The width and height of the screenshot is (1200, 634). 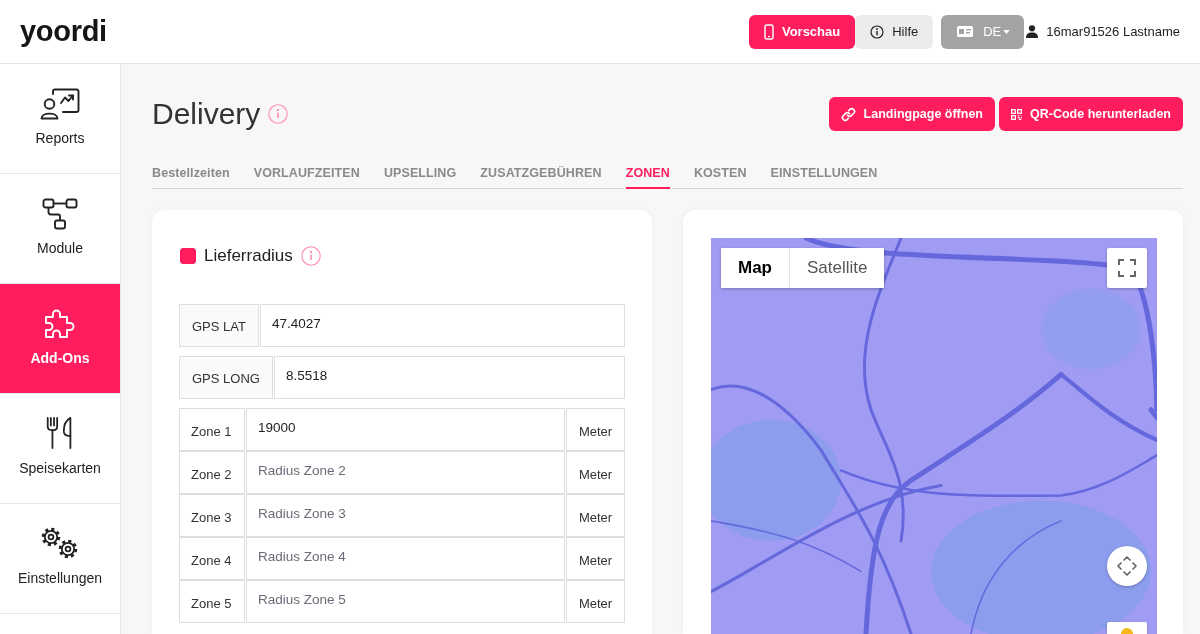 I want to click on field-label: Zone 5, so click(x=212, y=601).